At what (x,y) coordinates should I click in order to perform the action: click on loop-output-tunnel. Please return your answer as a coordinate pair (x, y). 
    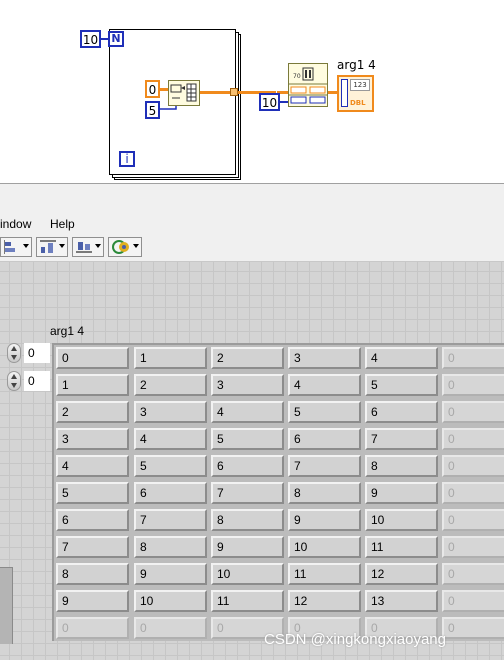
    Looking at the image, I should click on (234, 92).